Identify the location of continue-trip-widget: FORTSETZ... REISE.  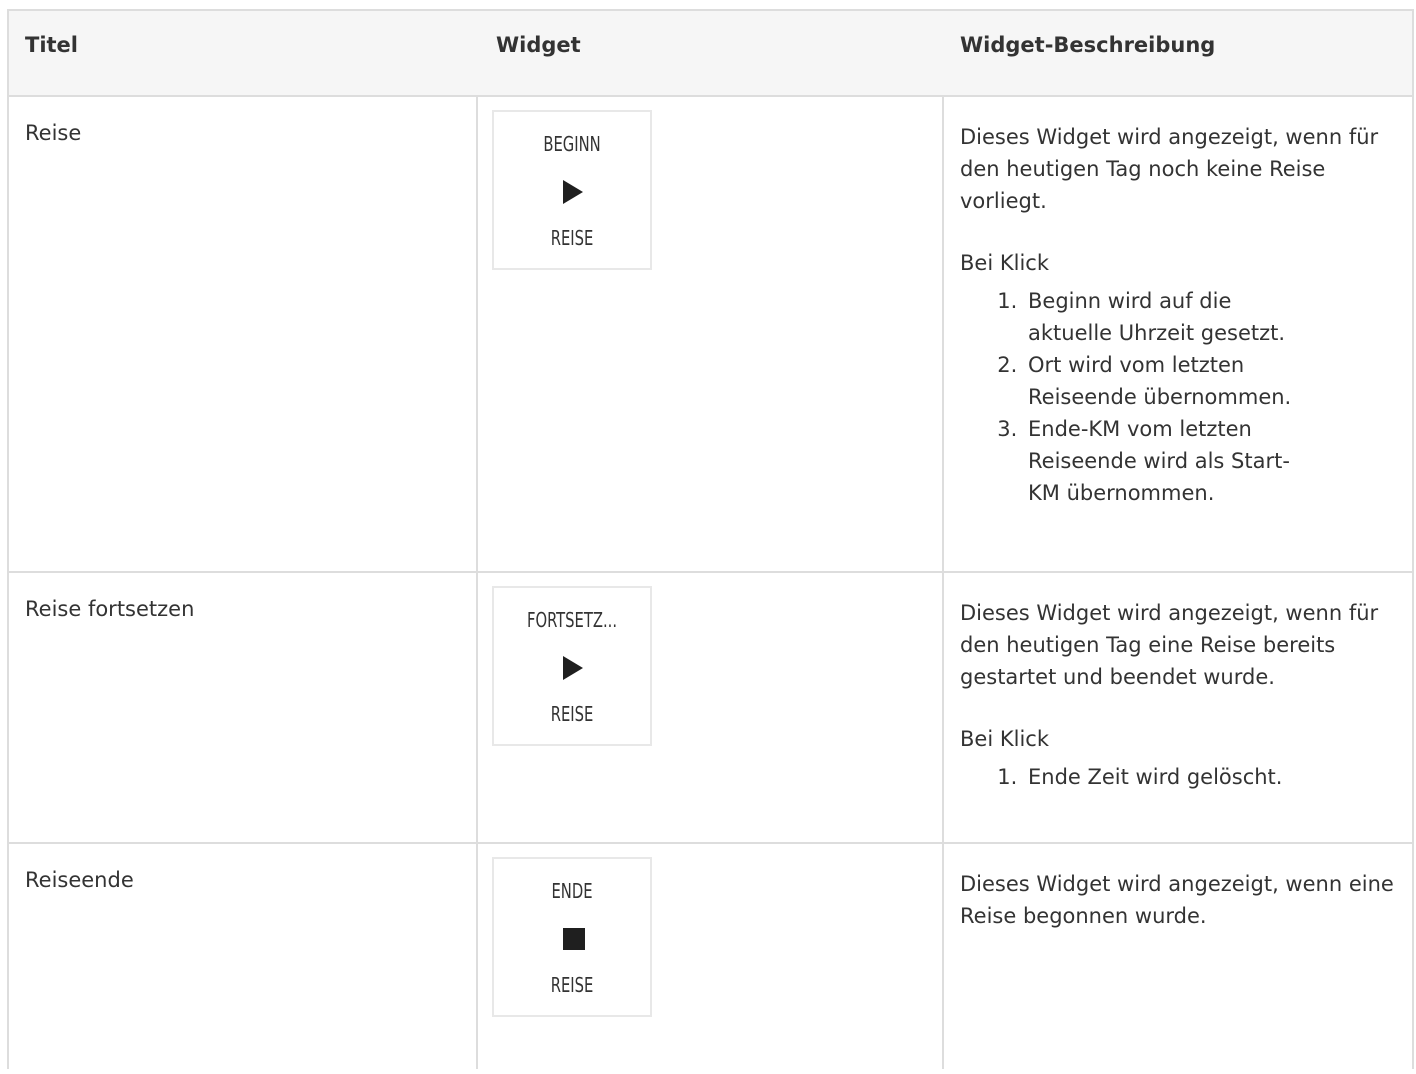
(572, 666).